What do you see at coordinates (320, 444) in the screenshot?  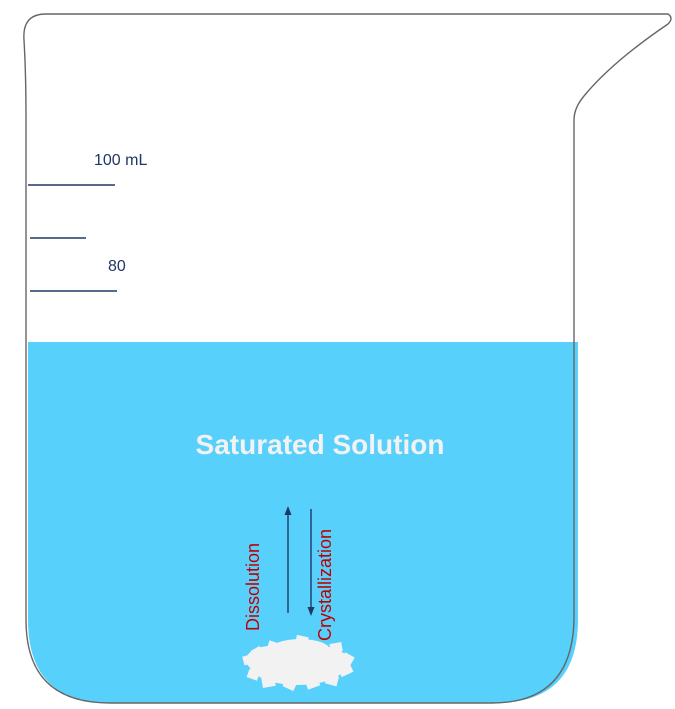 I see `solution-label: Saturated Solution` at bounding box center [320, 444].